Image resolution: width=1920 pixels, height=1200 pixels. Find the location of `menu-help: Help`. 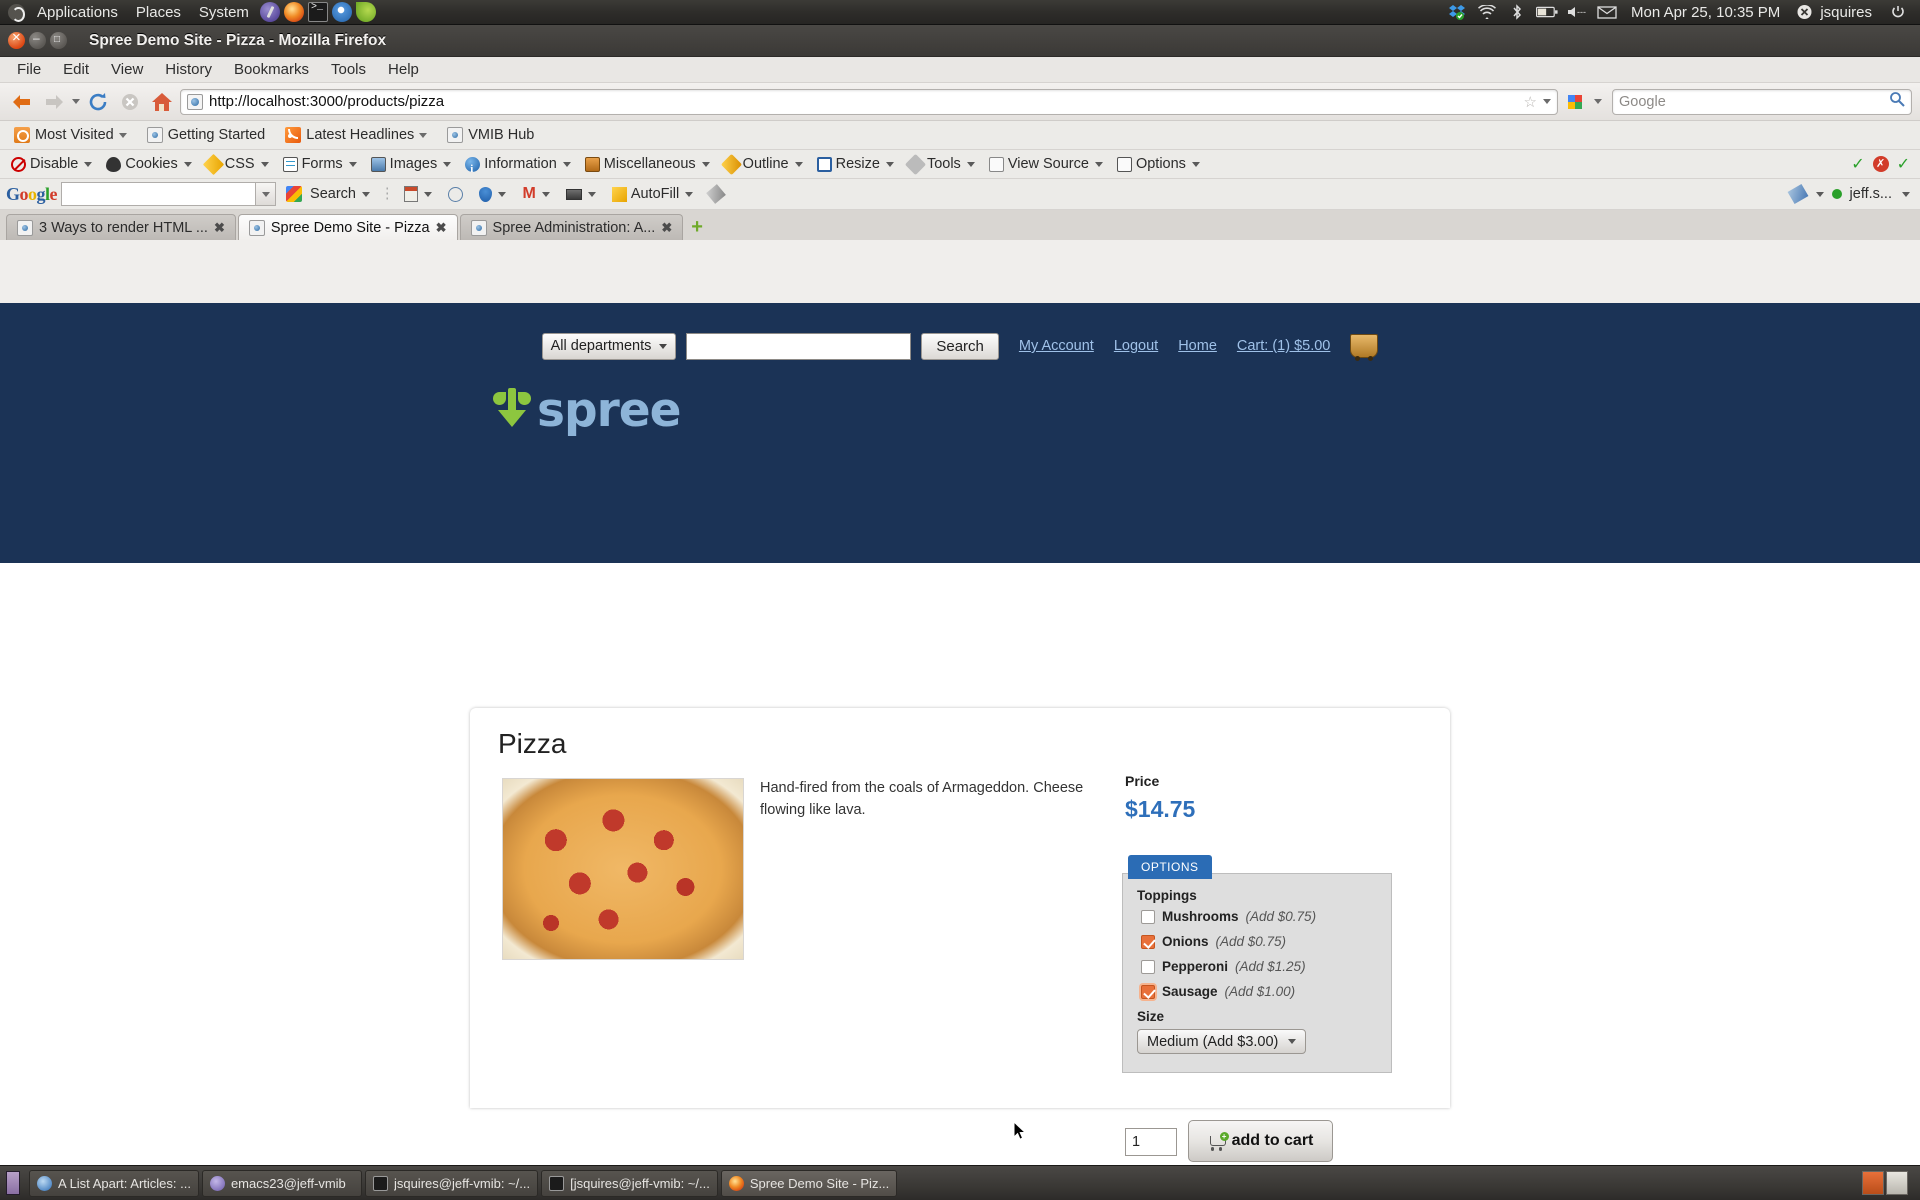

menu-help: Help is located at coordinates (403, 70).